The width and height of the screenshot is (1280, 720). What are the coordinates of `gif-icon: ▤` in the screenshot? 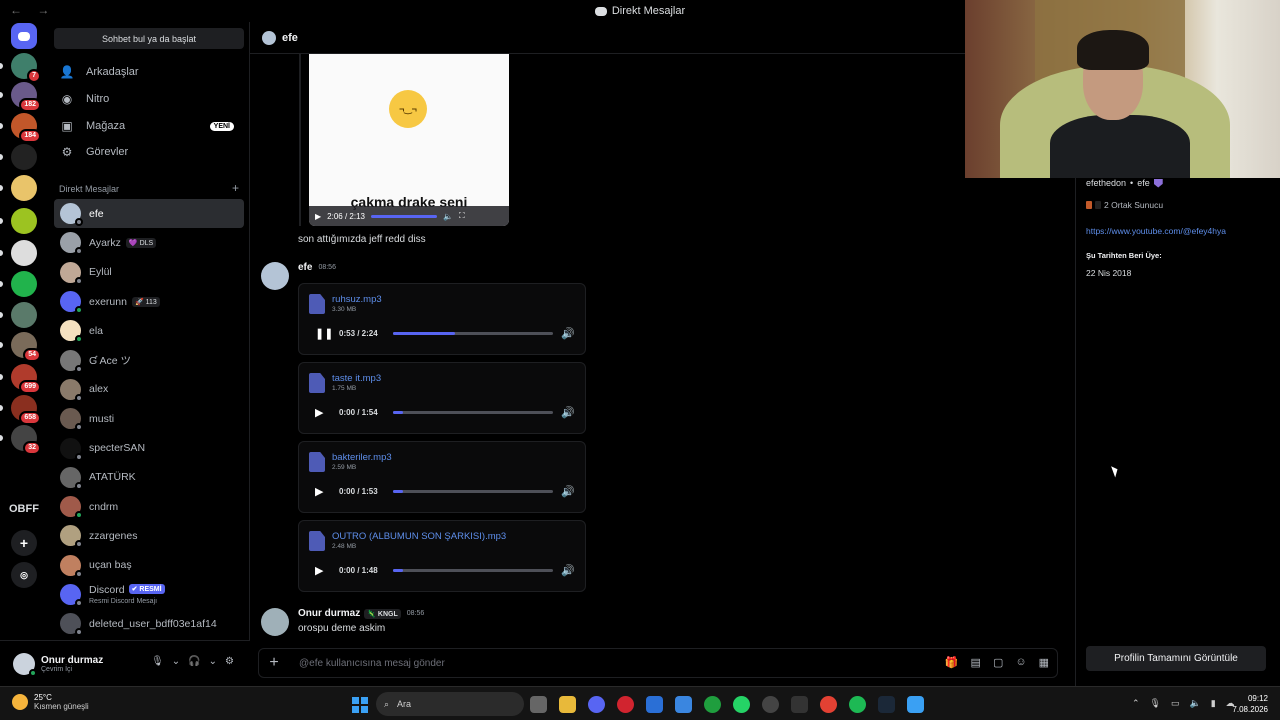 It's located at (976, 662).